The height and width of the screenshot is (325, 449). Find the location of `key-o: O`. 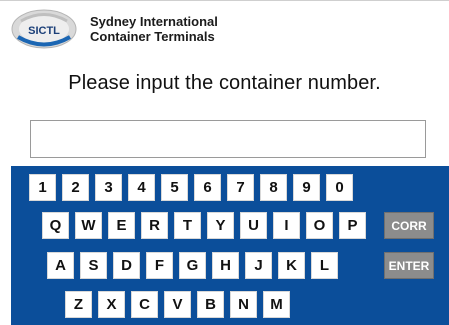

key-o: O is located at coordinates (319, 225).